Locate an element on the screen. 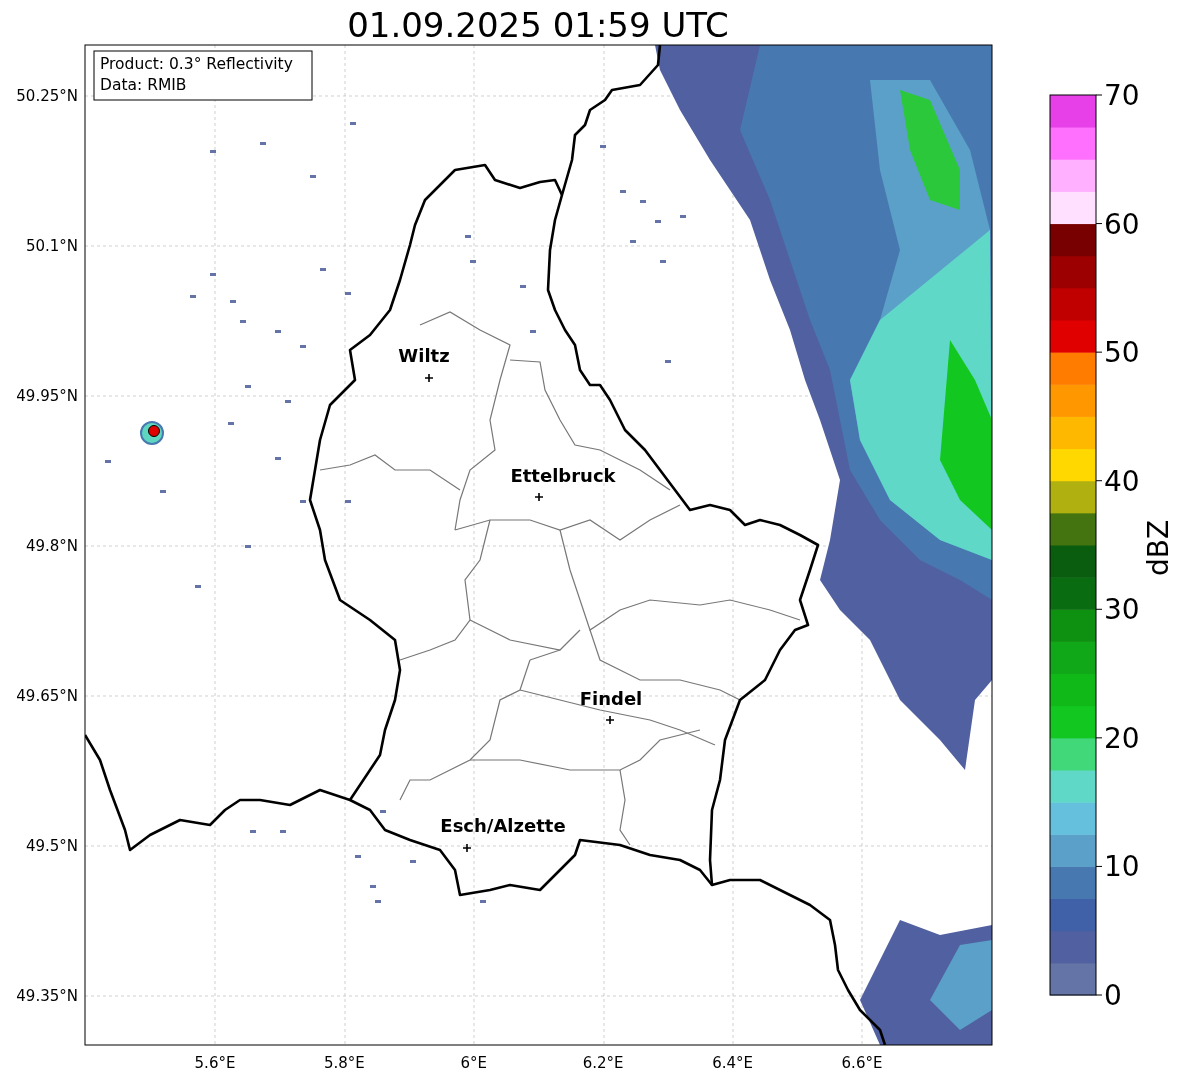 The image size is (1184, 1081). city-label: Findel is located at coordinates (611, 698).